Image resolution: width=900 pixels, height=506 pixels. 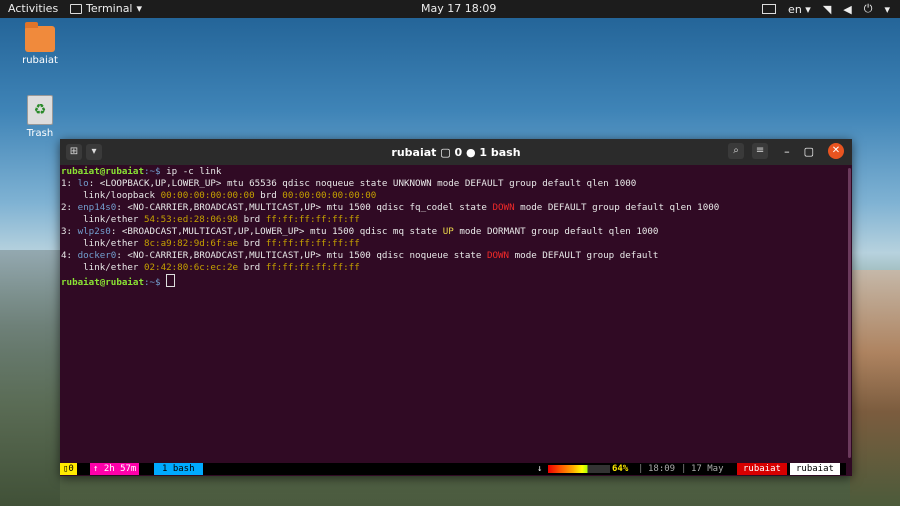 What do you see at coordinates (736, 151) in the screenshot?
I see `search-button: ⌕` at bounding box center [736, 151].